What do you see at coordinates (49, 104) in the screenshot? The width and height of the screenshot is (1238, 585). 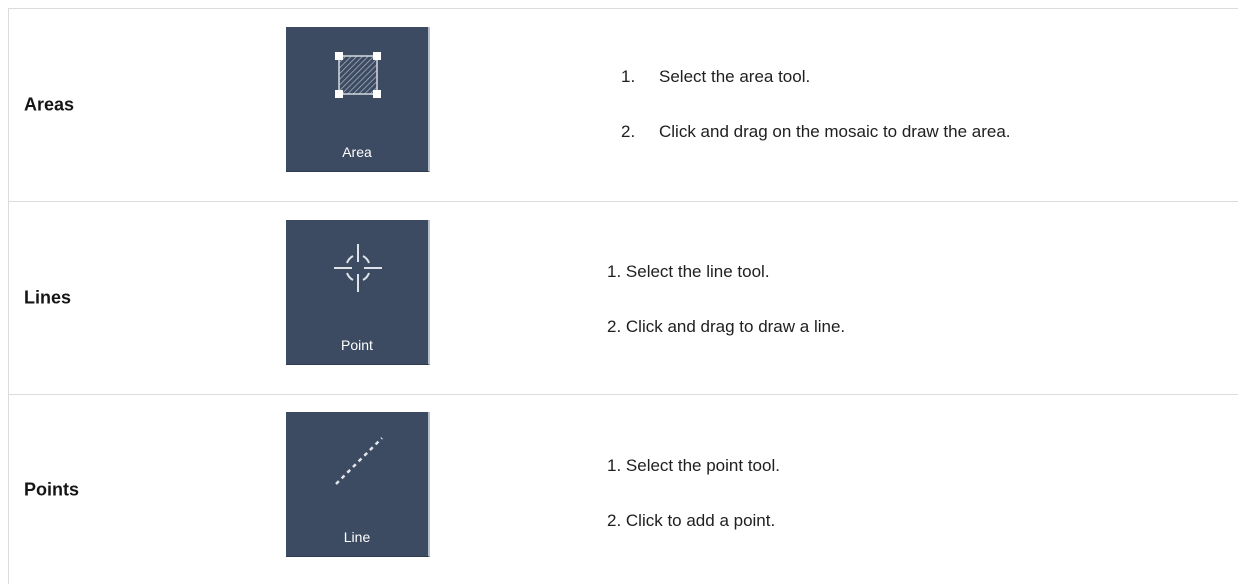 I see `row-label: Areas` at bounding box center [49, 104].